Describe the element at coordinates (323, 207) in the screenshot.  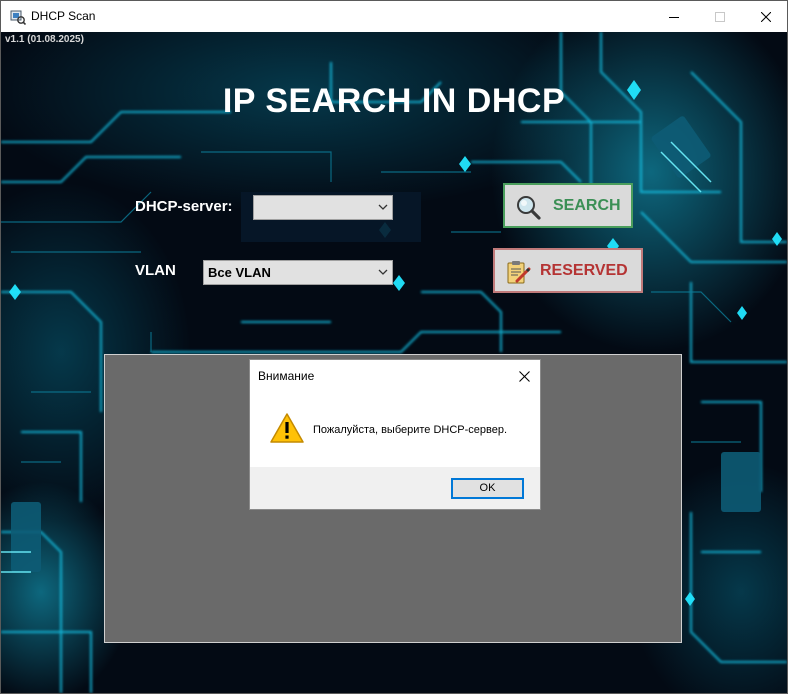
I see `dhcp-server-select` at that location.